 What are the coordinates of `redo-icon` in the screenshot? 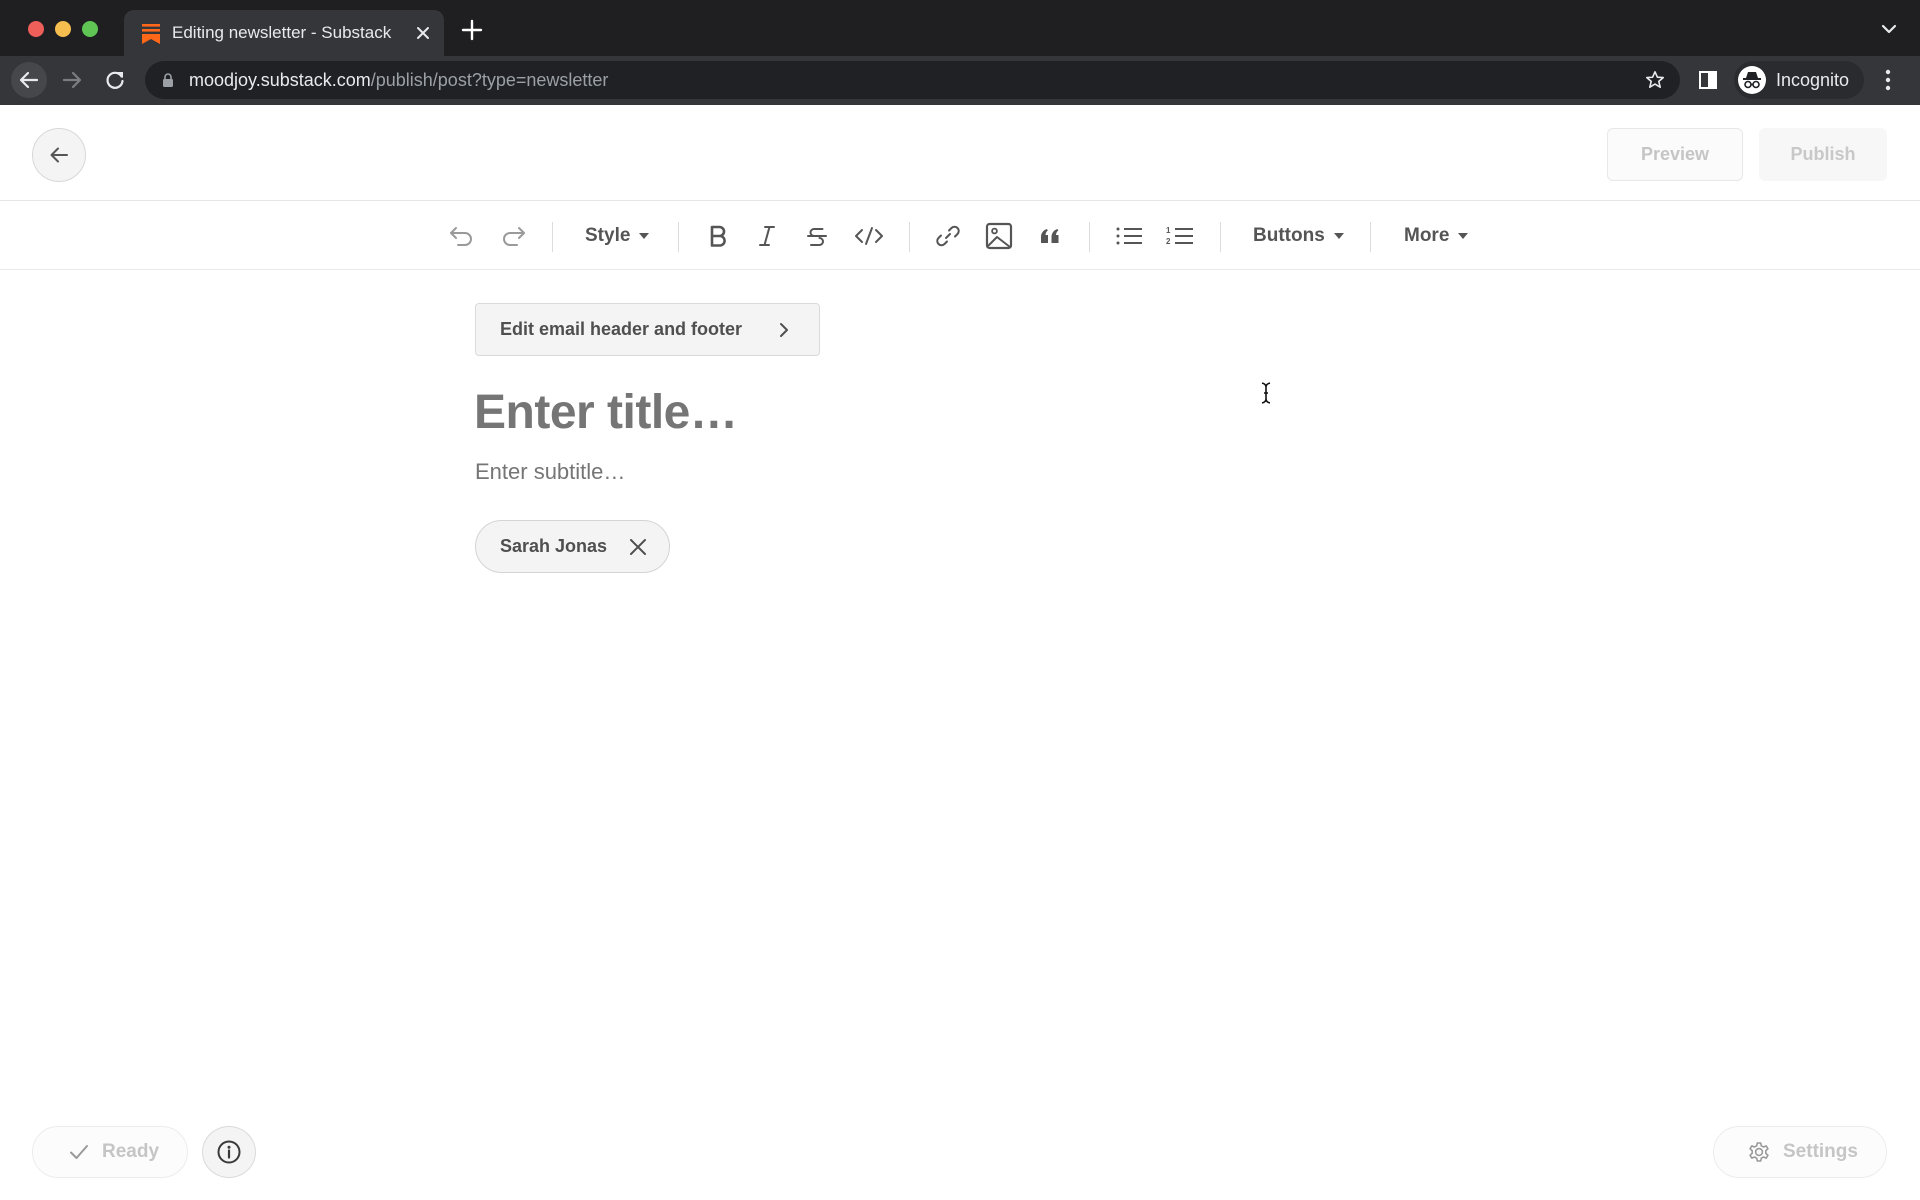 It's located at (514, 236).